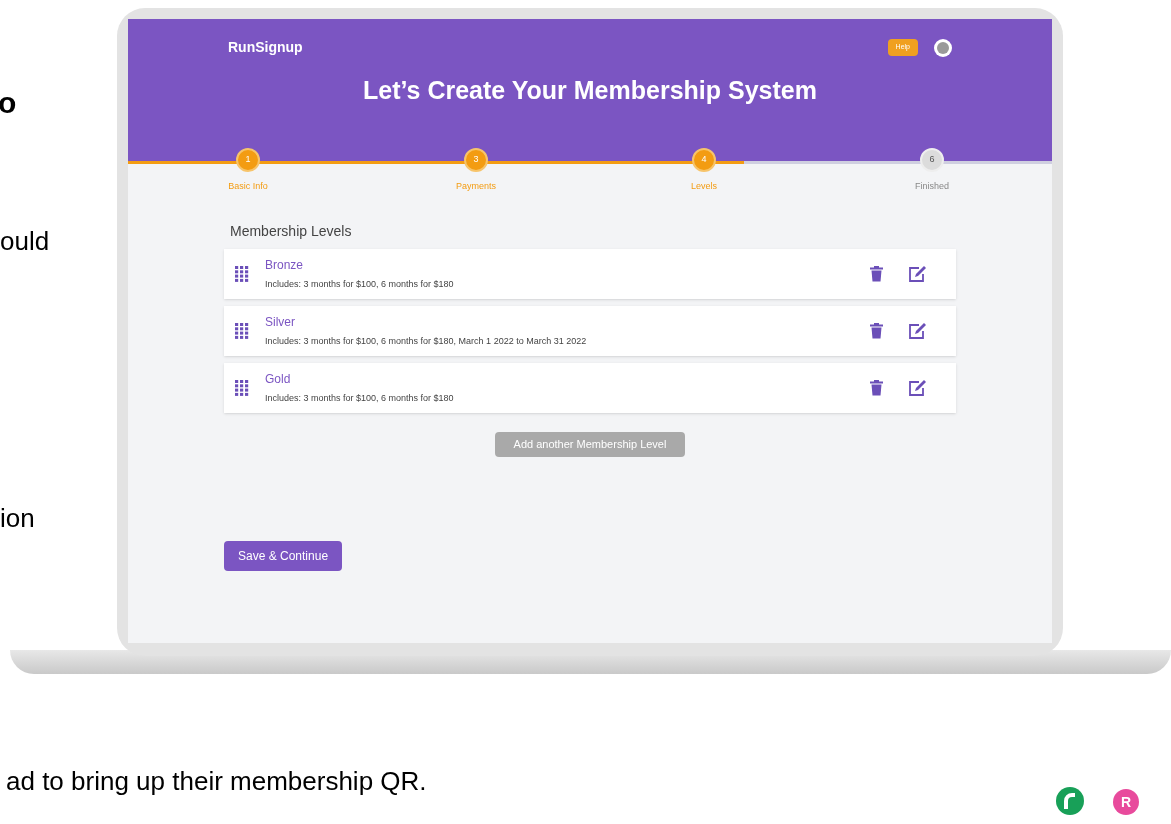  Describe the element at coordinates (248, 186) in the screenshot. I see `step-label: Basic Info` at that location.